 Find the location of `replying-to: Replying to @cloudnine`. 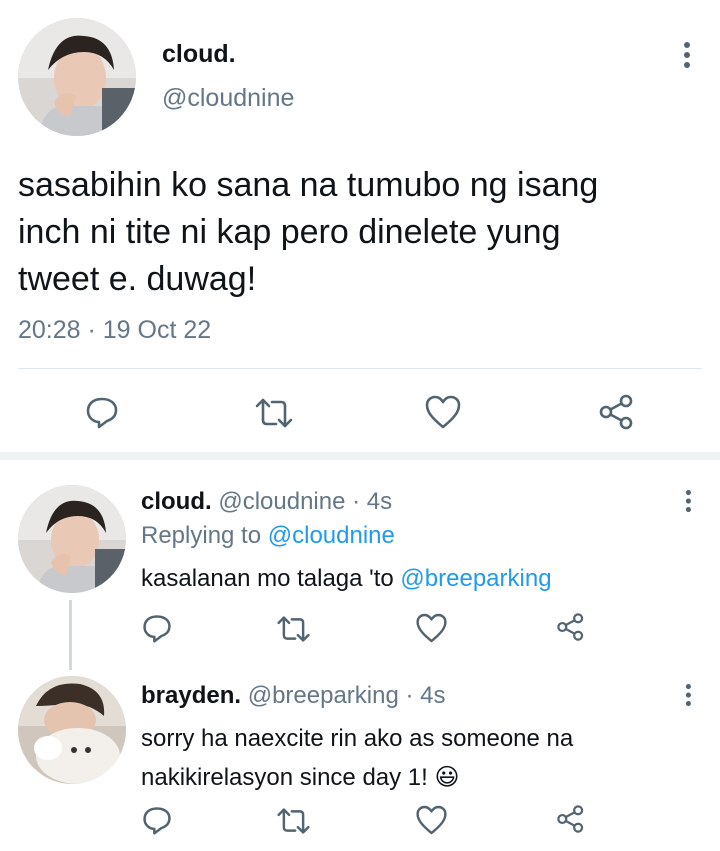

replying-to: Replying to @cloudnine is located at coordinates (268, 536).